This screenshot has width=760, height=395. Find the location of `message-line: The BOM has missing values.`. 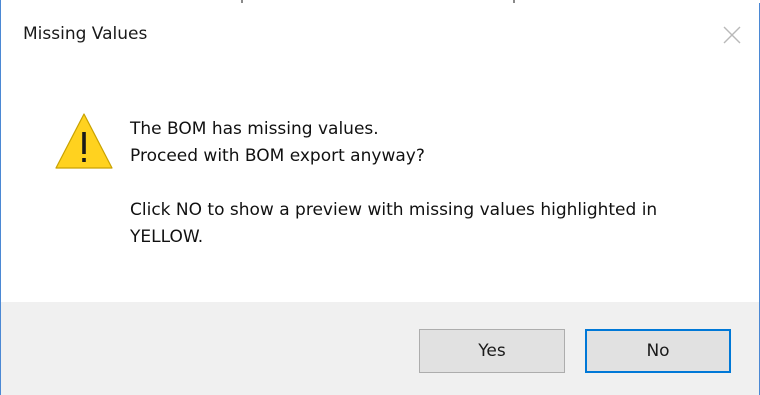

message-line: The BOM has missing values. is located at coordinates (254, 129).